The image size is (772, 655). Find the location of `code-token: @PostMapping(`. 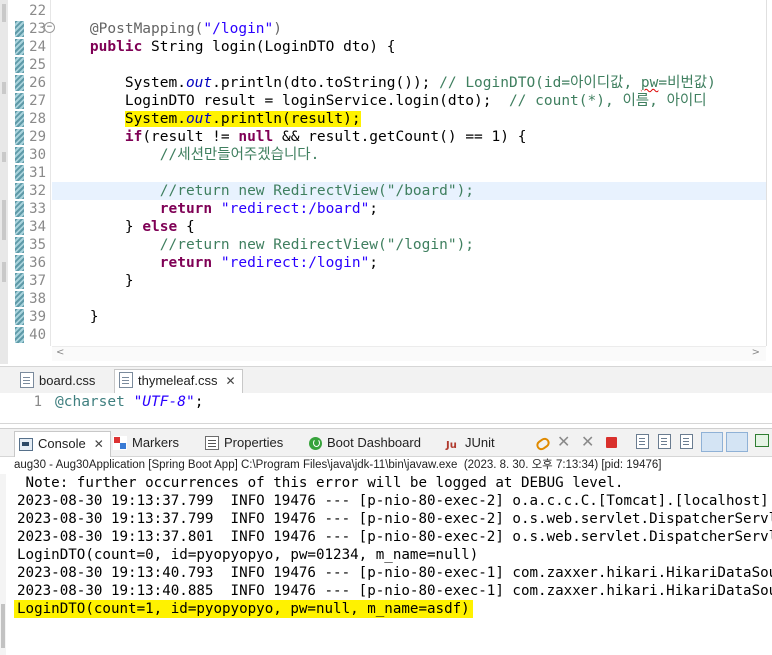

code-token: @PostMapping( is located at coordinates (146, 29).